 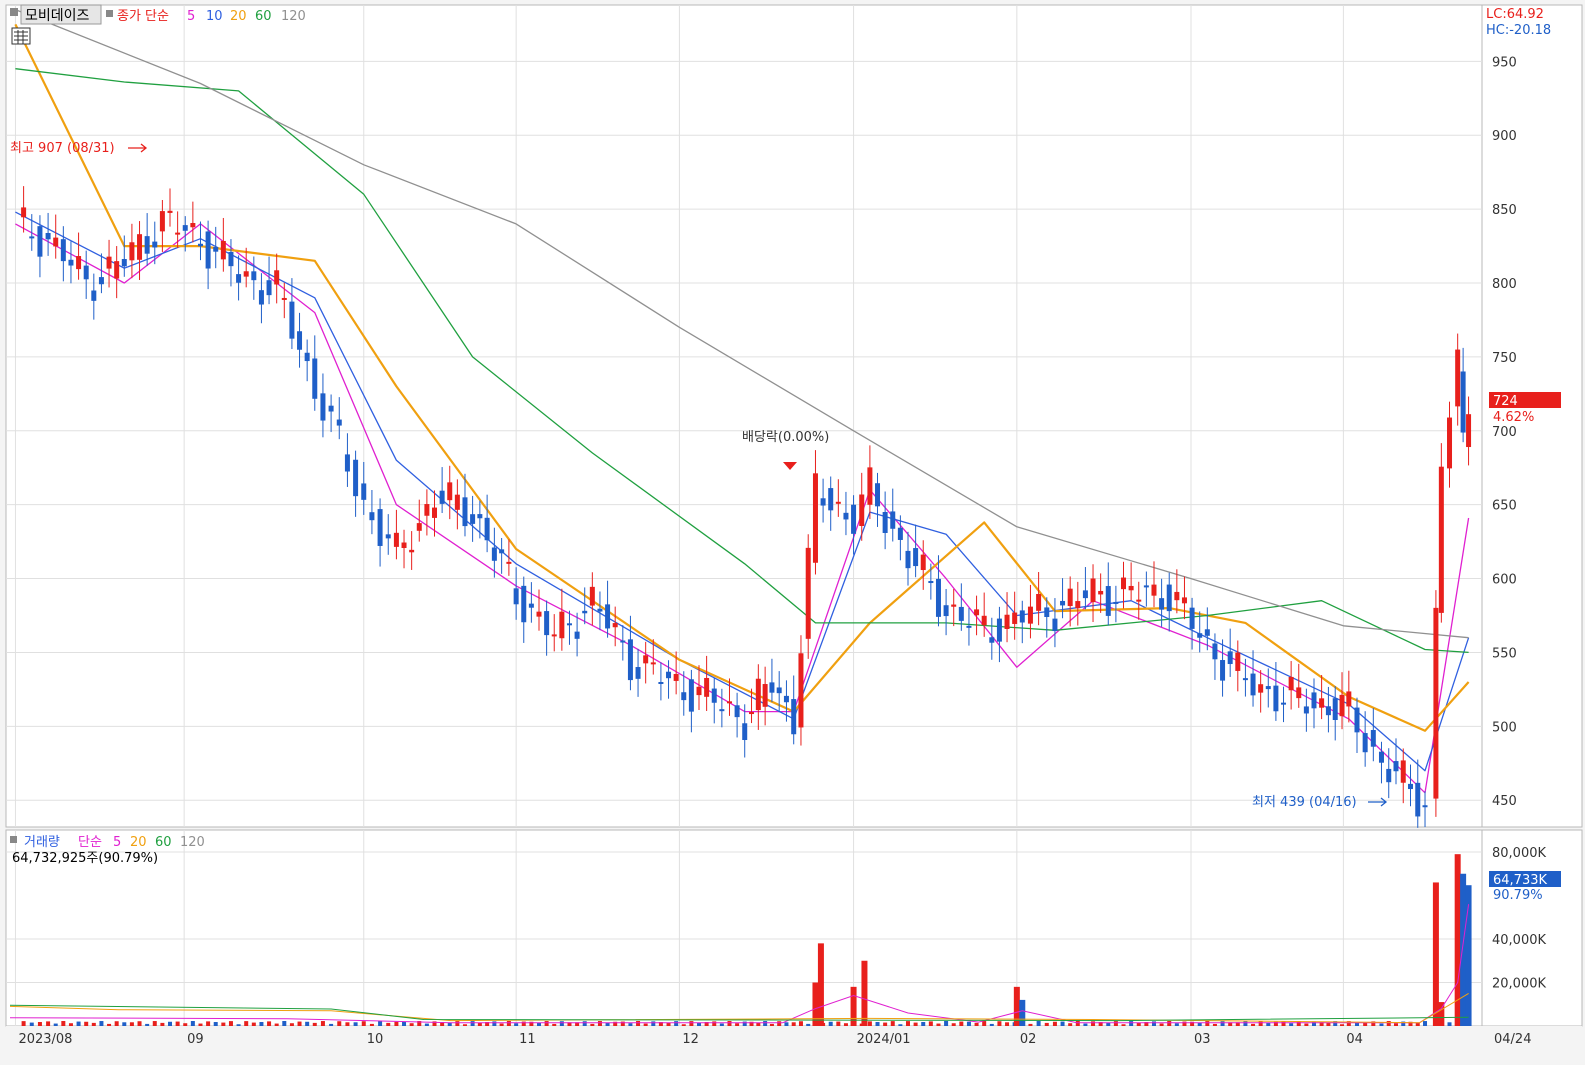 What do you see at coordinates (1504, 653) in the screenshot?
I see `price-tick-label: 550` at bounding box center [1504, 653].